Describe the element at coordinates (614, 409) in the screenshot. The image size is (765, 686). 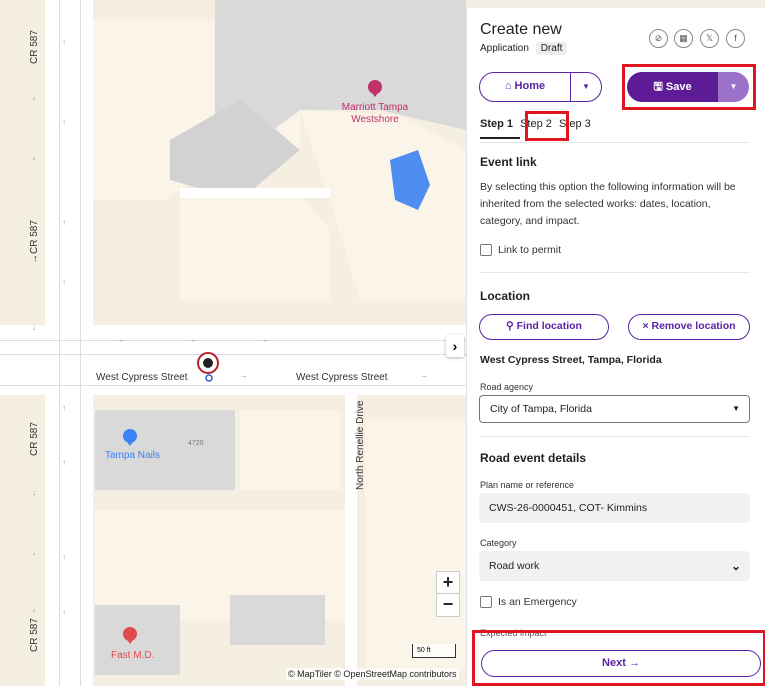
I see `road-agency-select: City of Tampa, Florida ▼` at that location.